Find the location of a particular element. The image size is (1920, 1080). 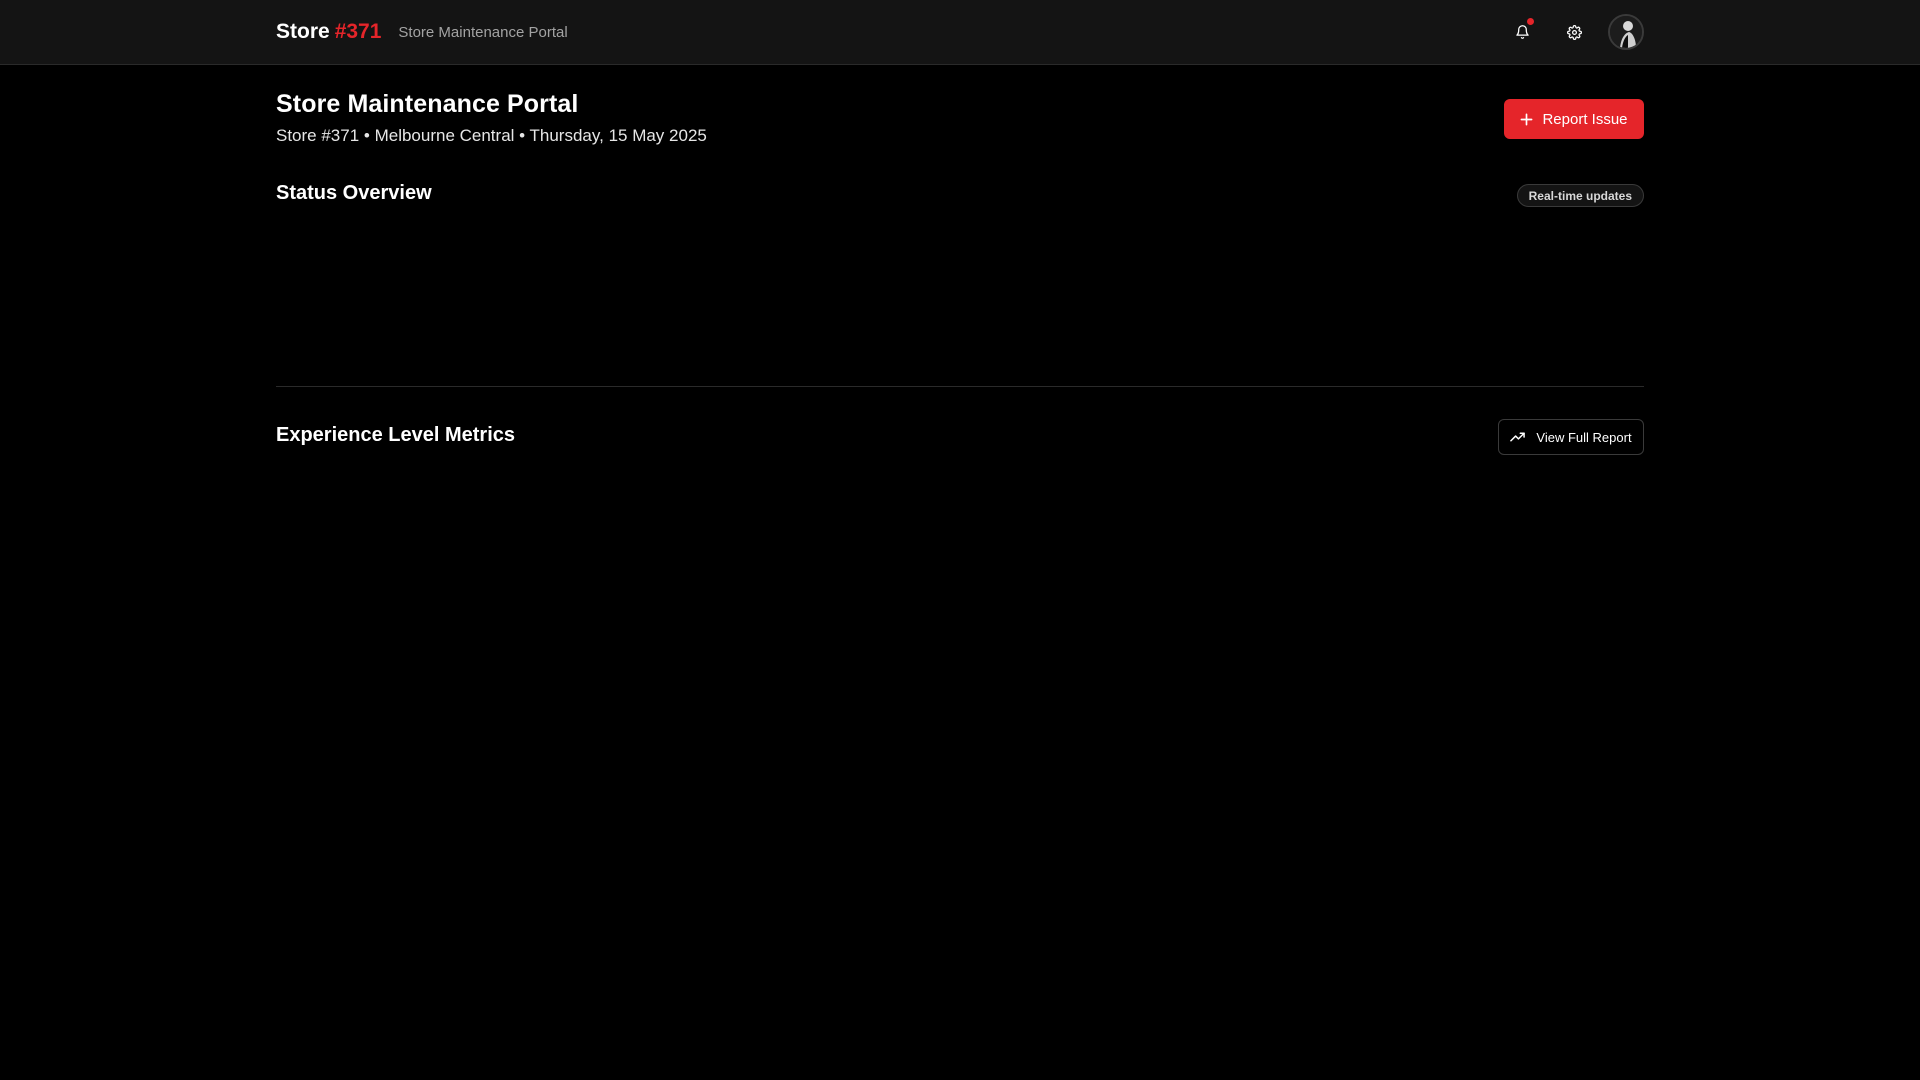

top-navigation-inner: Store #371 Store Maintenance Portal is located at coordinates (960, 32).